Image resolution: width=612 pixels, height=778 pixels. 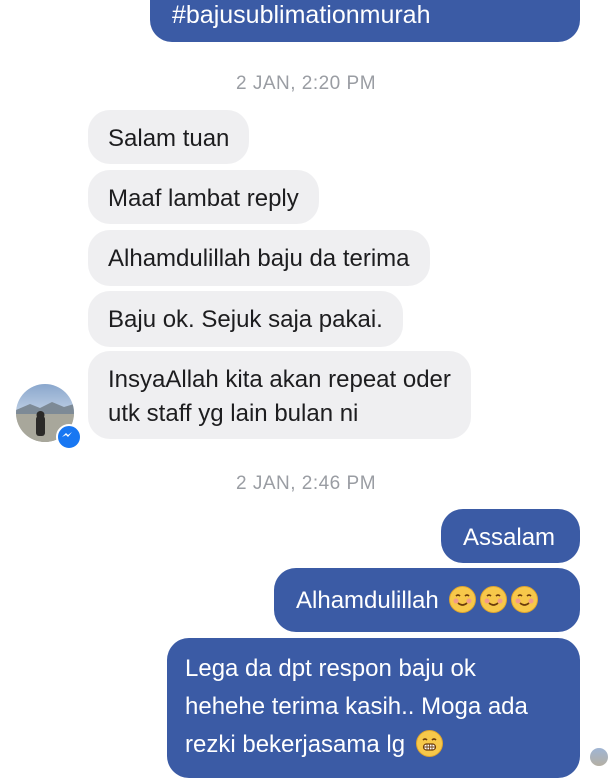 I want to click on message-text: Salam tuan, so click(x=169, y=138).